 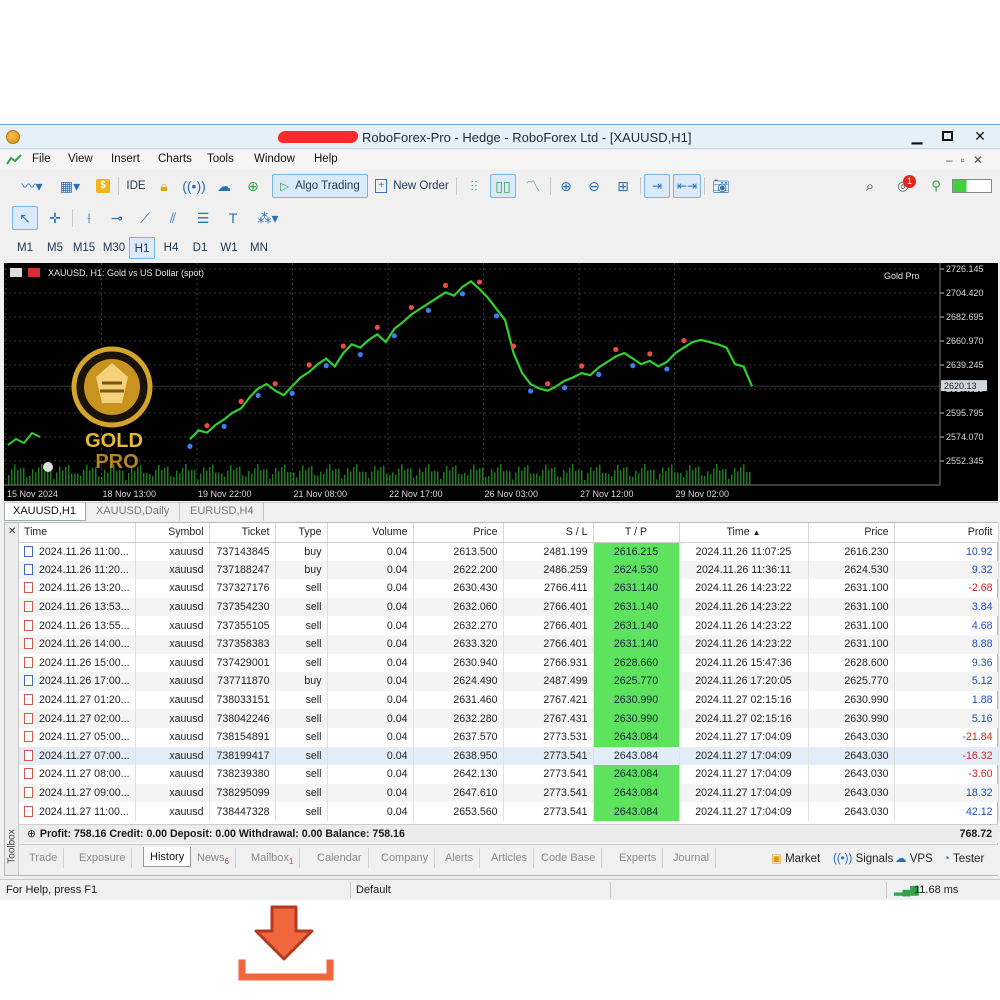 I want to click on zoom-out-button: ⊖, so click(x=594, y=186).